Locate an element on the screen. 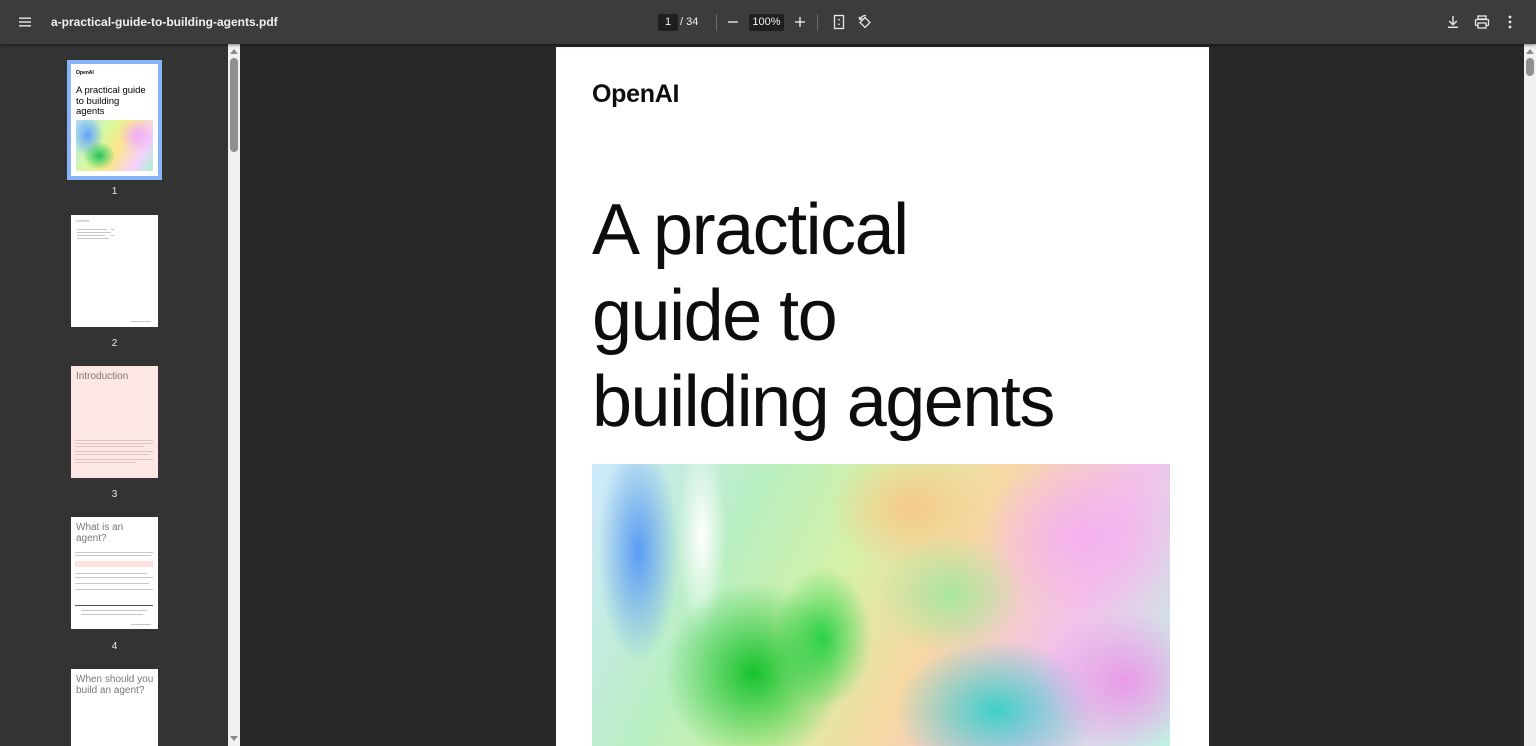 The height and width of the screenshot is (746, 1536). zoom-level-input: 100% is located at coordinates (766, 22).